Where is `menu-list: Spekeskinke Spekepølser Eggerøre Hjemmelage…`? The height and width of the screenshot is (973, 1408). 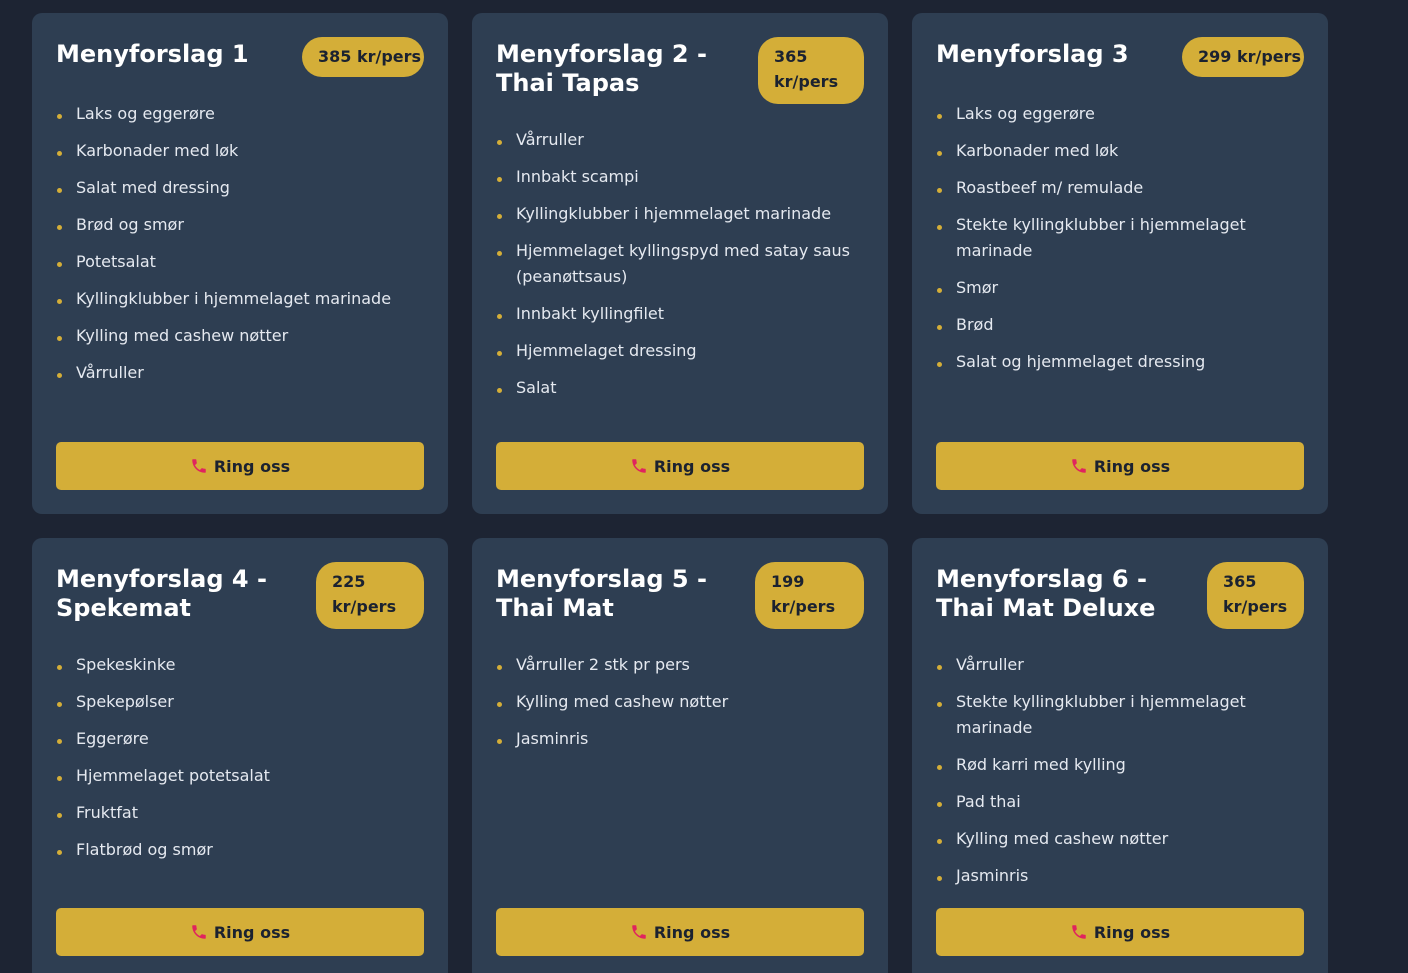 menu-list: Spekeskinke Spekepølser Eggerøre Hjemmelage… is located at coordinates (240, 763).